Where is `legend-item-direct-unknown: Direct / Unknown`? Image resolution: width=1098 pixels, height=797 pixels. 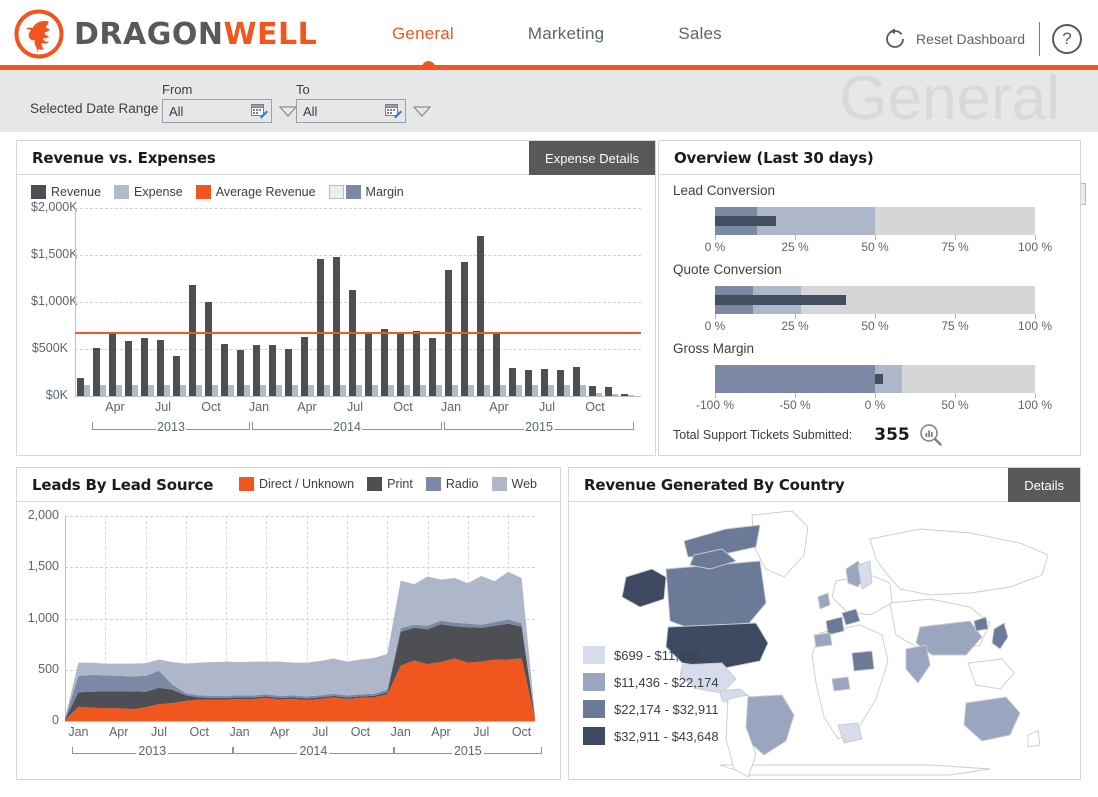
legend-item-direct-unknown: Direct / Unknown is located at coordinates (296, 484).